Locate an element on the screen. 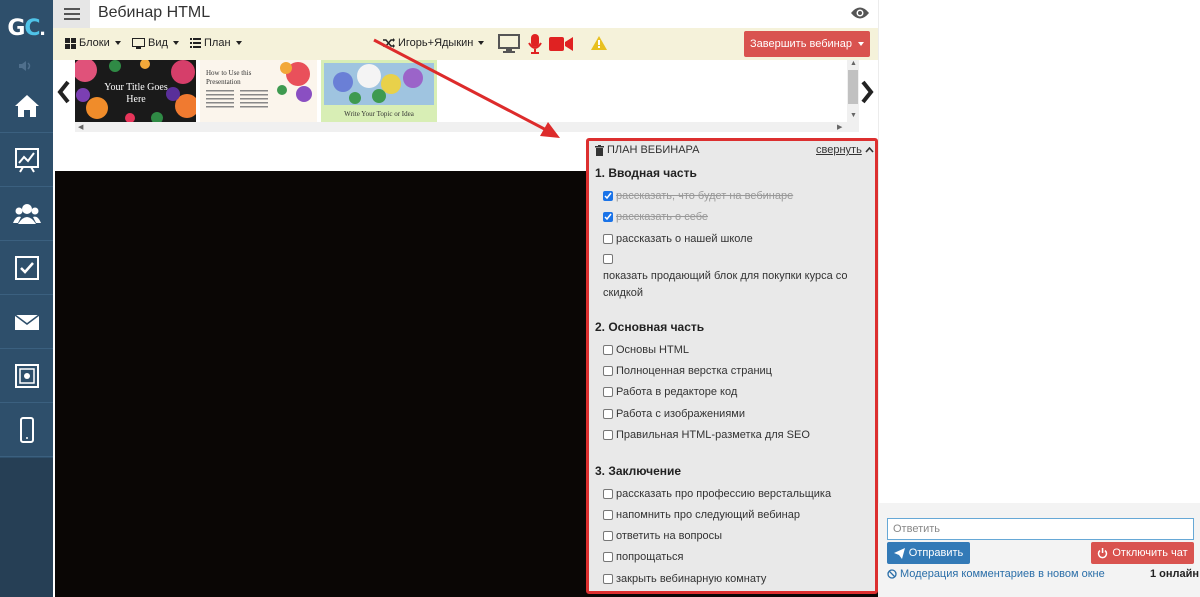 The width and height of the screenshot is (1200, 597). plan-item: Работа с изображениями is located at coordinates (674, 414).